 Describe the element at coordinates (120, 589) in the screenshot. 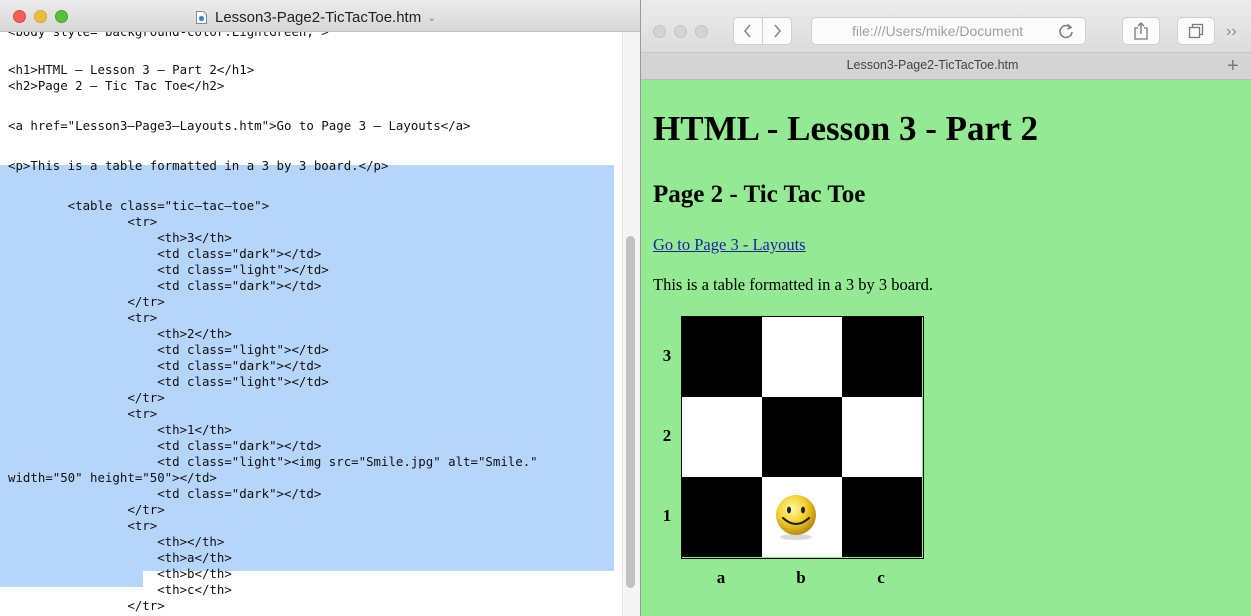

I see `code-line: <th>c</th>` at that location.